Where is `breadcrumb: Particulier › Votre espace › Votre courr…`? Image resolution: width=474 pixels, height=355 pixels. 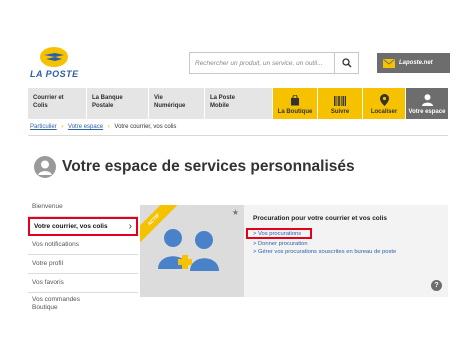
breadcrumb: Particulier › Votre espace › Votre courr… is located at coordinates (103, 127).